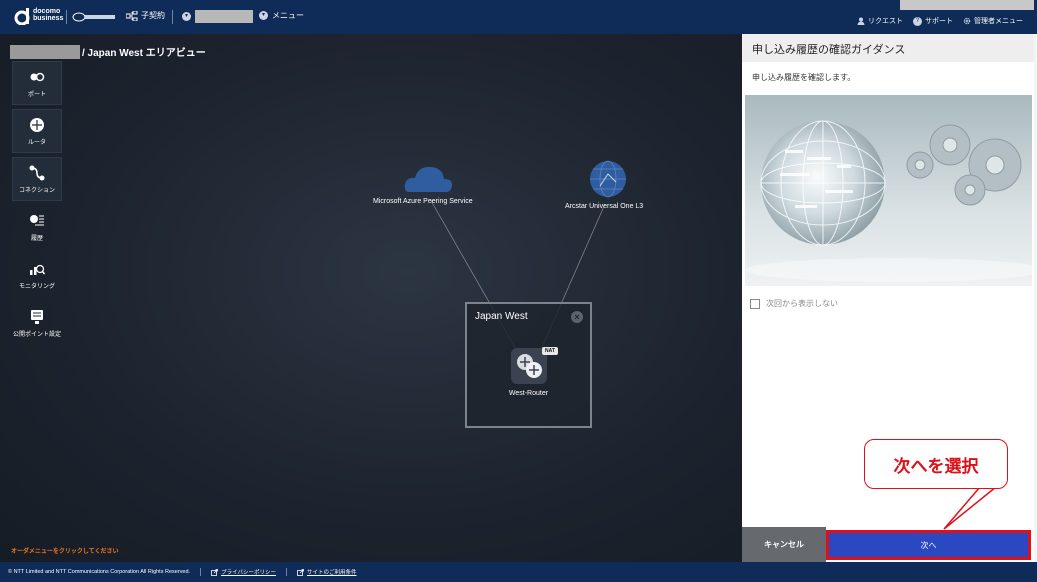 The height and width of the screenshot is (582, 1037). I want to click on question-icon: ?, so click(917, 21).